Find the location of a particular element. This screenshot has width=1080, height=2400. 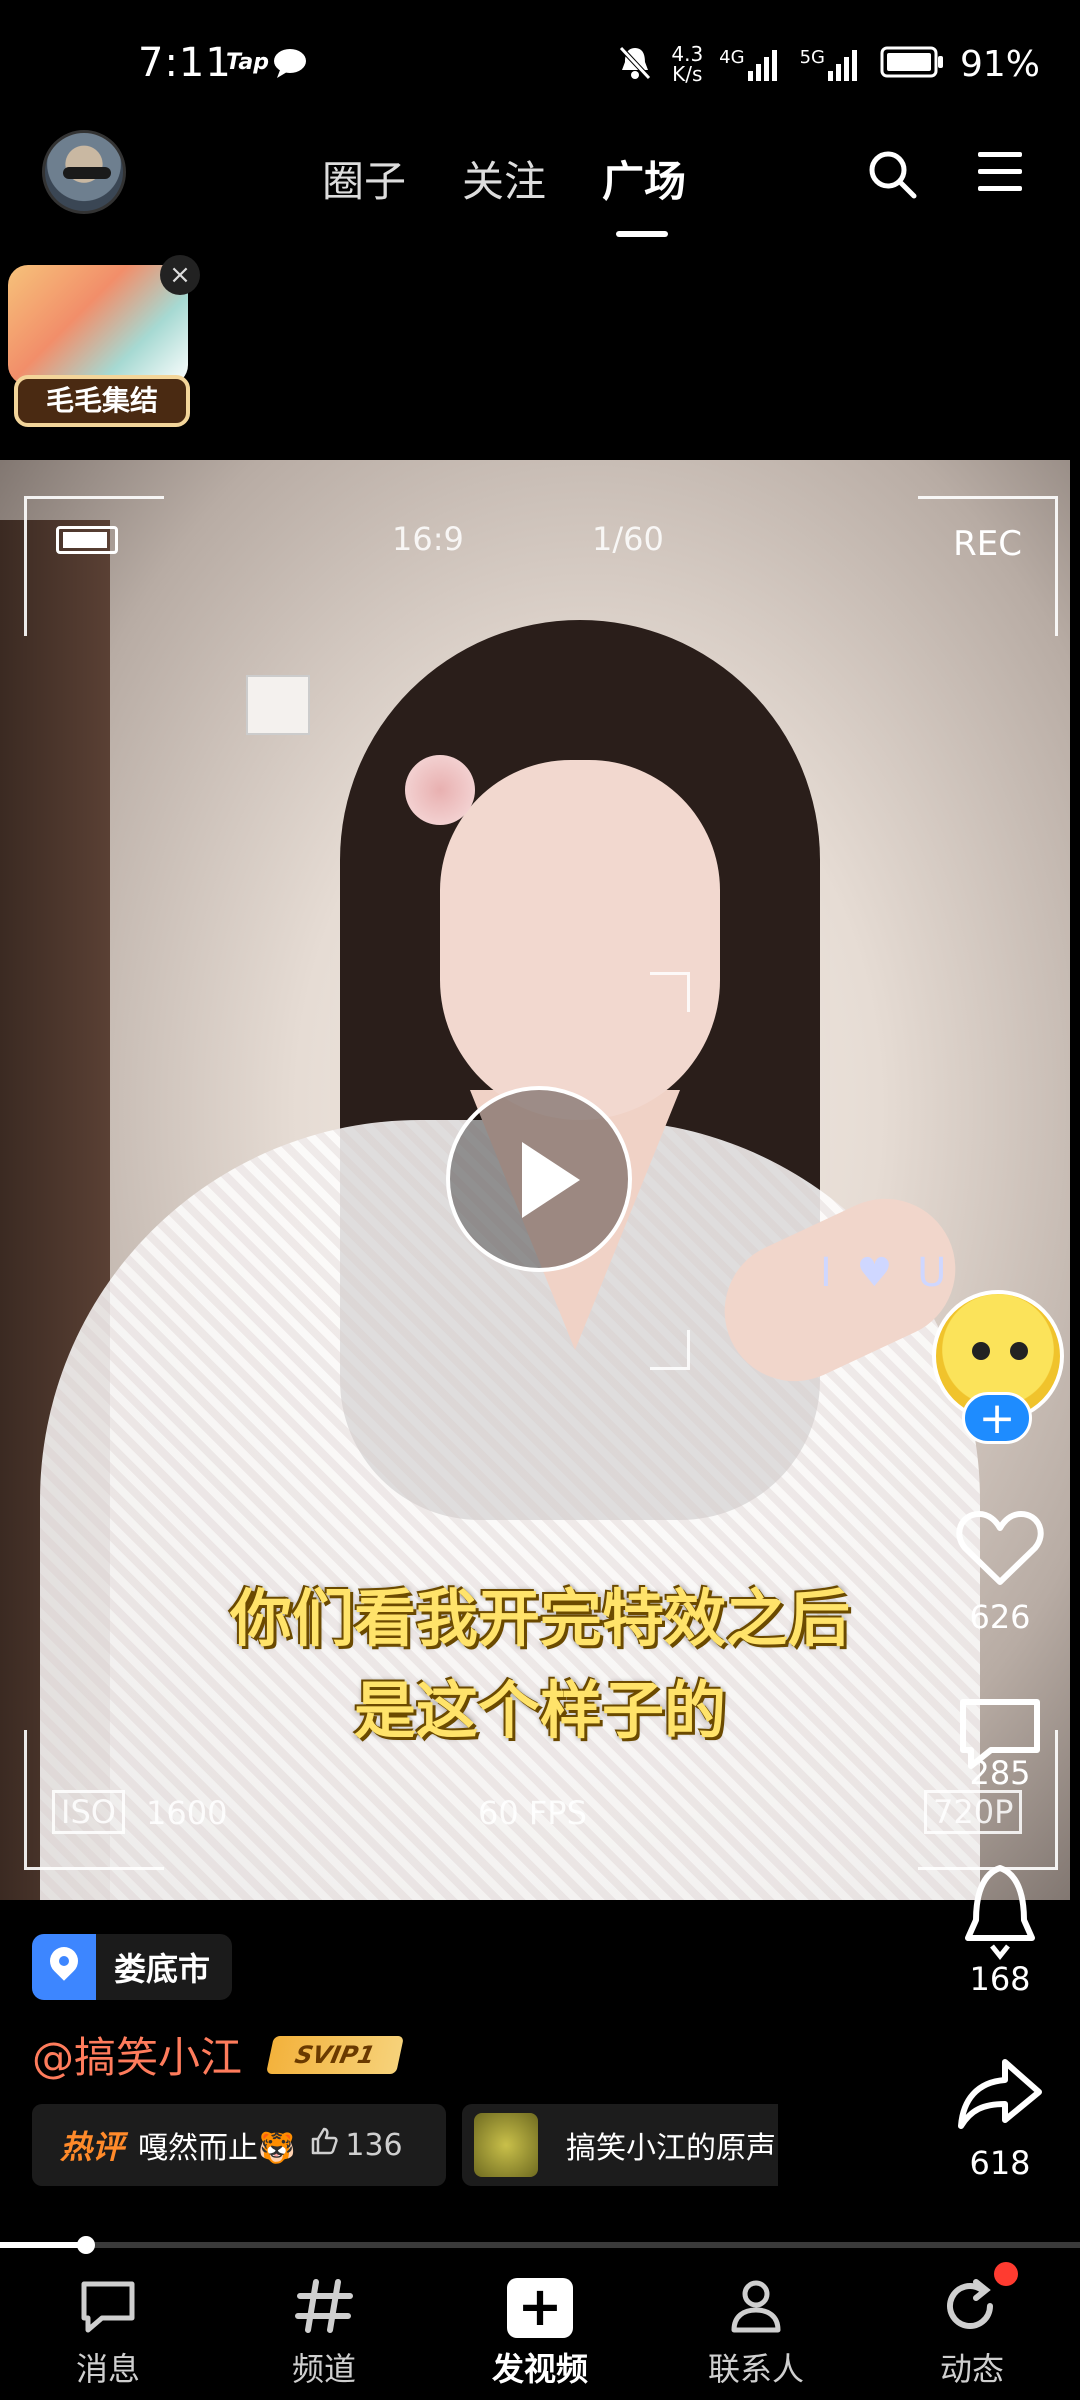

promo-badge: 毛毛集结 × is located at coordinates (104, 345).